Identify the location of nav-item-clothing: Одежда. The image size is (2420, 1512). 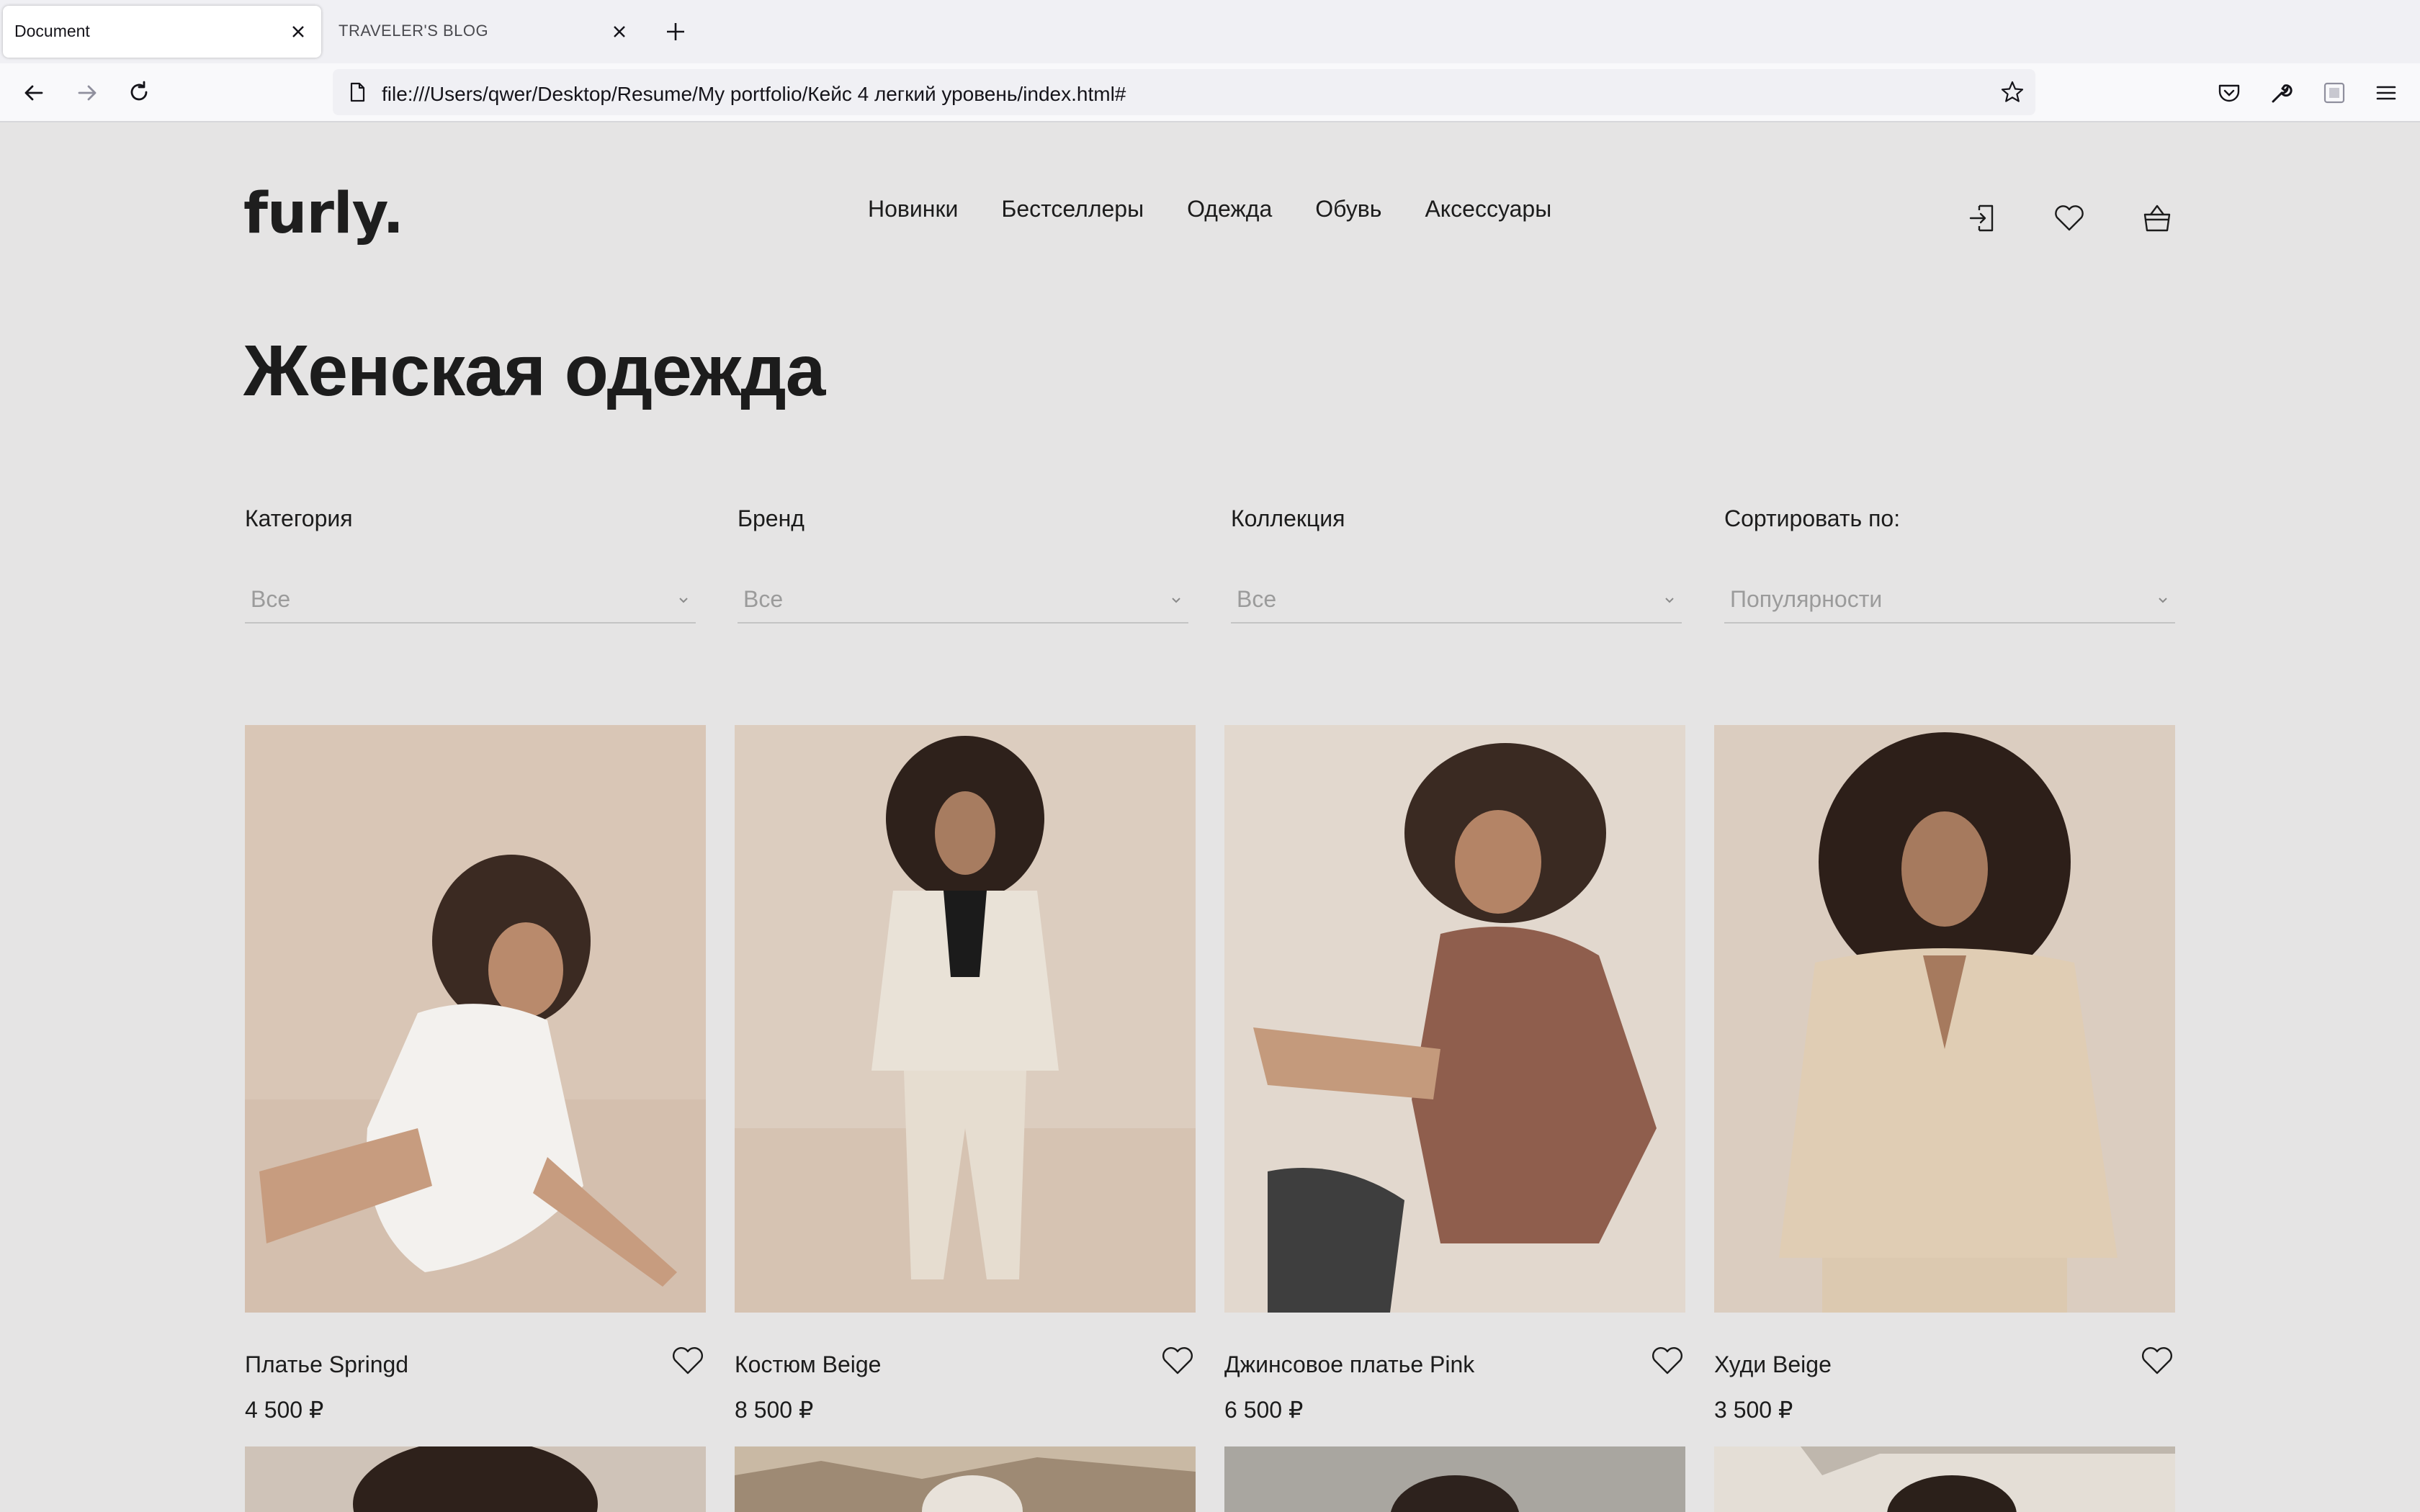
(1229, 209).